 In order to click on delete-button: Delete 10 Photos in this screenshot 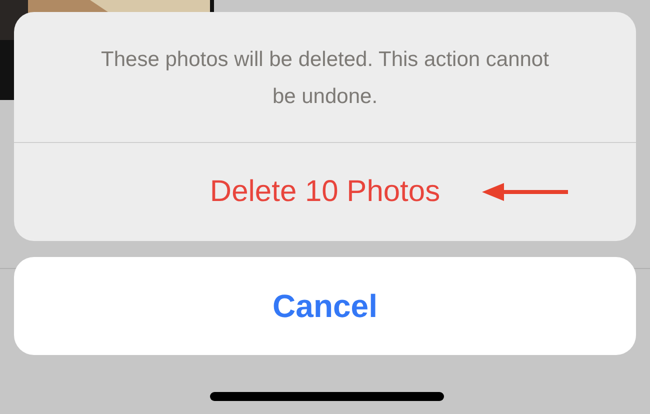, I will do `click(325, 192)`.